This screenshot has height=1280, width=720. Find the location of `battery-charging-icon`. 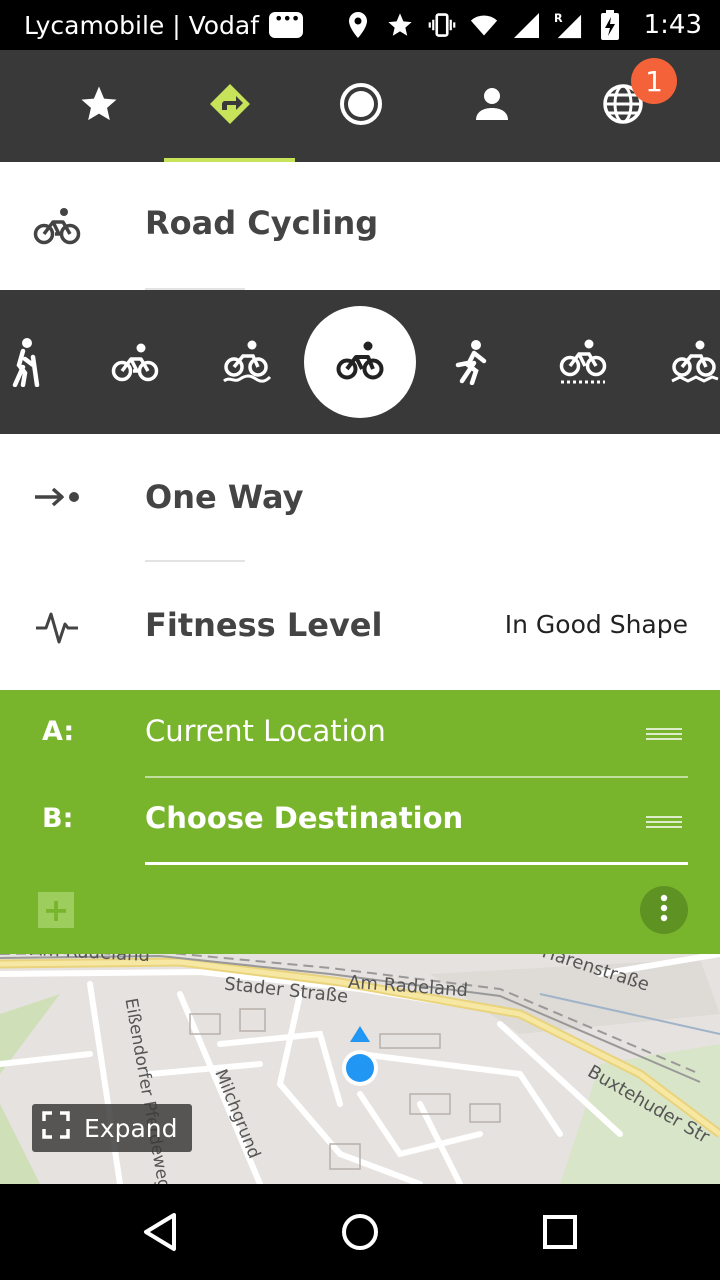

battery-charging-icon is located at coordinates (610, 25).